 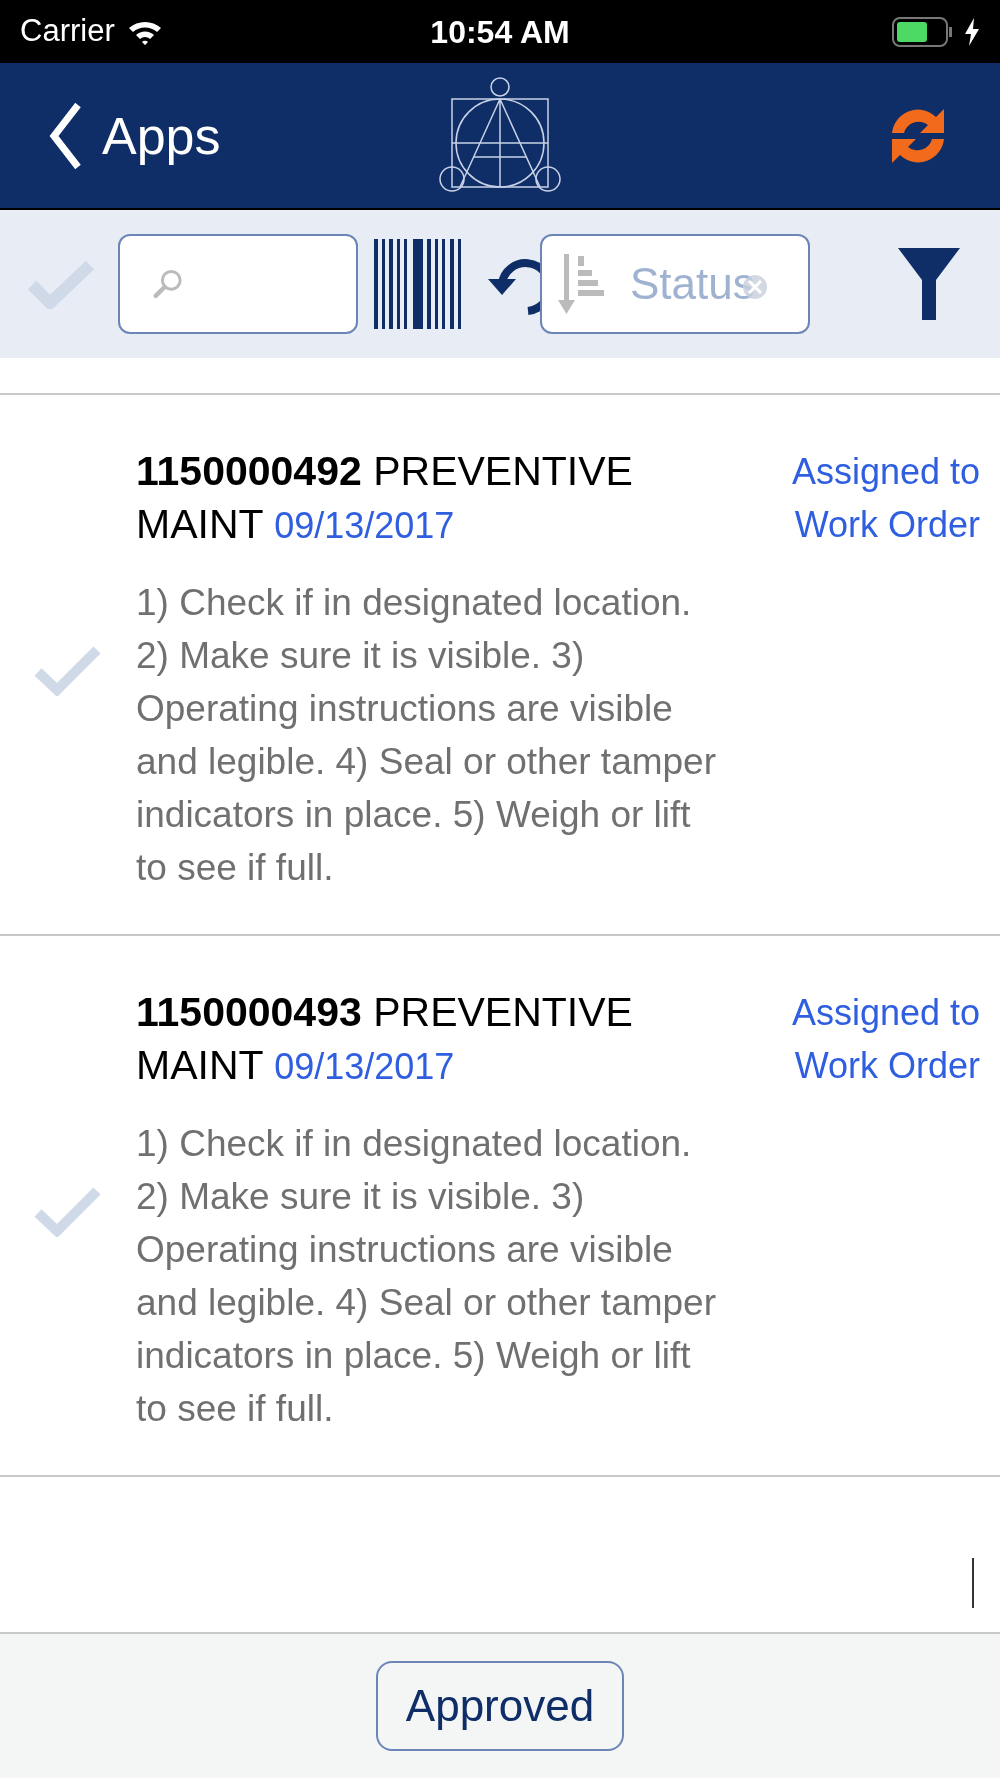 I want to click on clock-time: 10:54 AM, so click(x=500, y=32).